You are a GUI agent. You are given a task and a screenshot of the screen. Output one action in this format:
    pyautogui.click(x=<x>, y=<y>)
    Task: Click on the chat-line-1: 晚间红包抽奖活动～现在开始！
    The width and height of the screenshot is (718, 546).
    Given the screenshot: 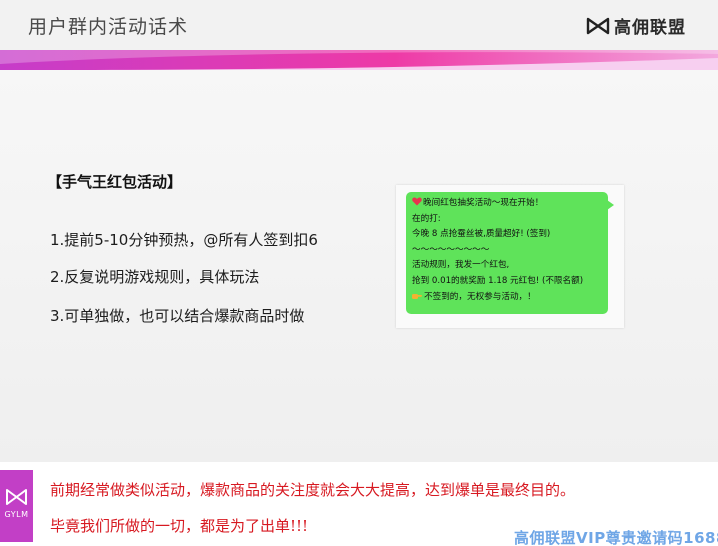 What is the action you would take?
    pyautogui.click(x=507, y=204)
    